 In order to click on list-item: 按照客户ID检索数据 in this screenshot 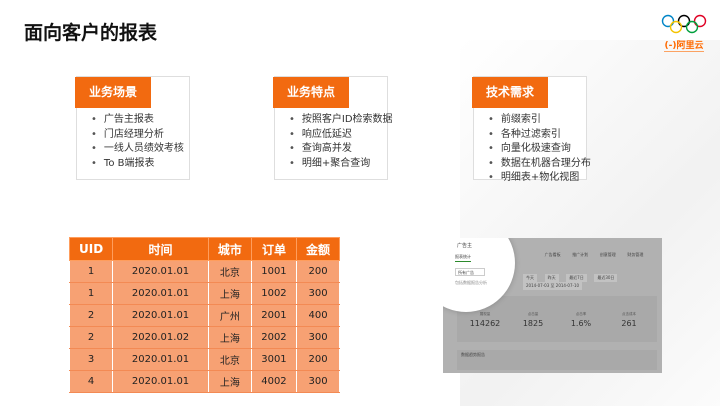, I will do `click(374, 120)`.